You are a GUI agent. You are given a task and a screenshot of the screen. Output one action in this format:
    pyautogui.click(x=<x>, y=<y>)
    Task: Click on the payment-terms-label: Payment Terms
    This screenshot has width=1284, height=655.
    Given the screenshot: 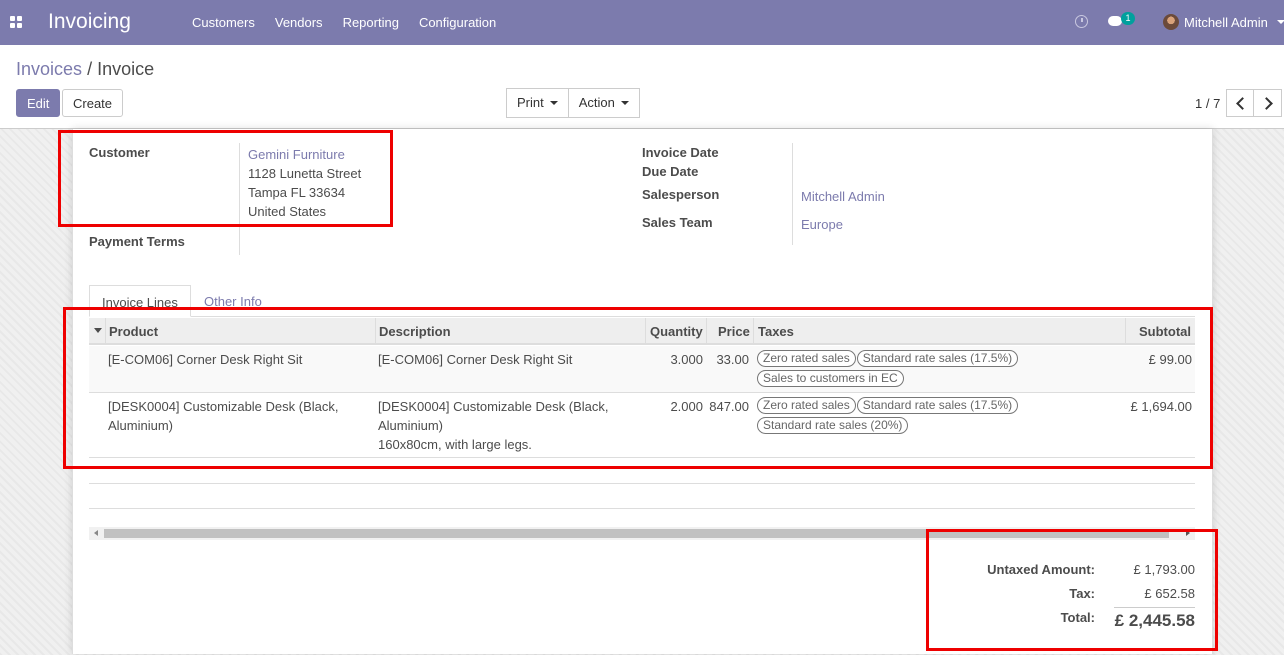 What is the action you would take?
    pyautogui.click(x=137, y=241)
    